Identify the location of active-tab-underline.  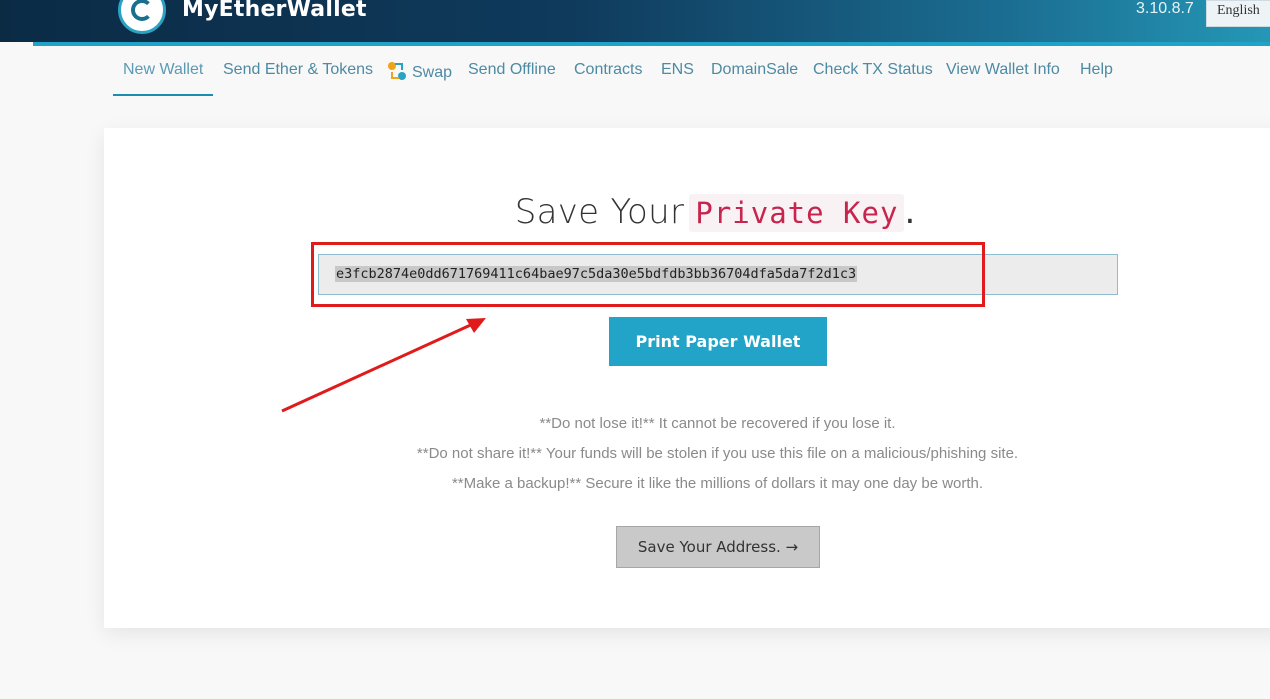
(163, 95).